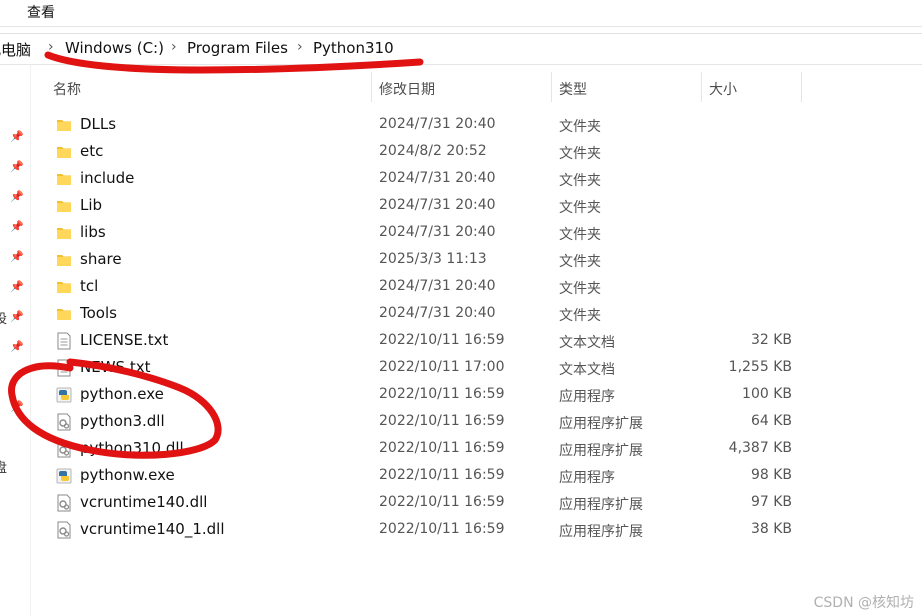 The width and height of the screenshot is (922, 616). What do you see at coordinates (3, 317) in the screenshot?
I see `nav-item-fragment: 设` at bounding box center [3, 317].